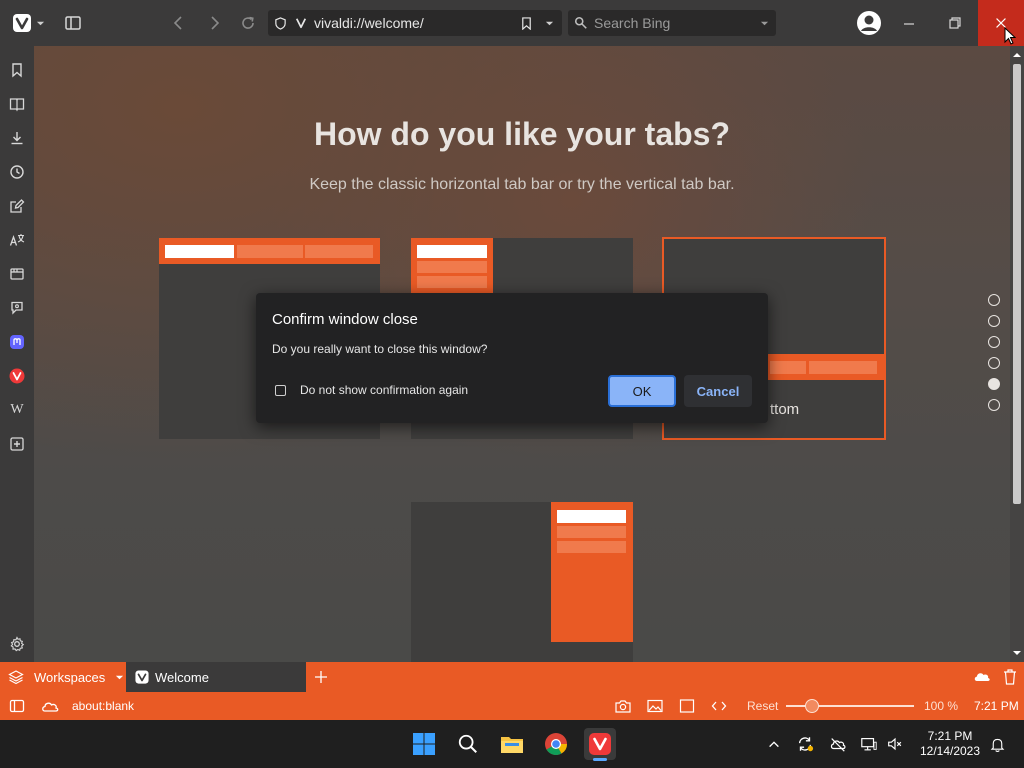  Describe the element at coordinates (642, 391) in the screenshot. I see `ok-button: OK` at that location.